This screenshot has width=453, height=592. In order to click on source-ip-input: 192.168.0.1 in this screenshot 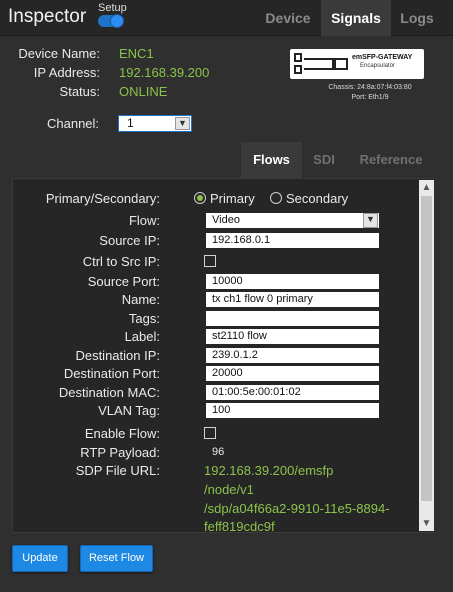, I will do `click(292, 240)`.